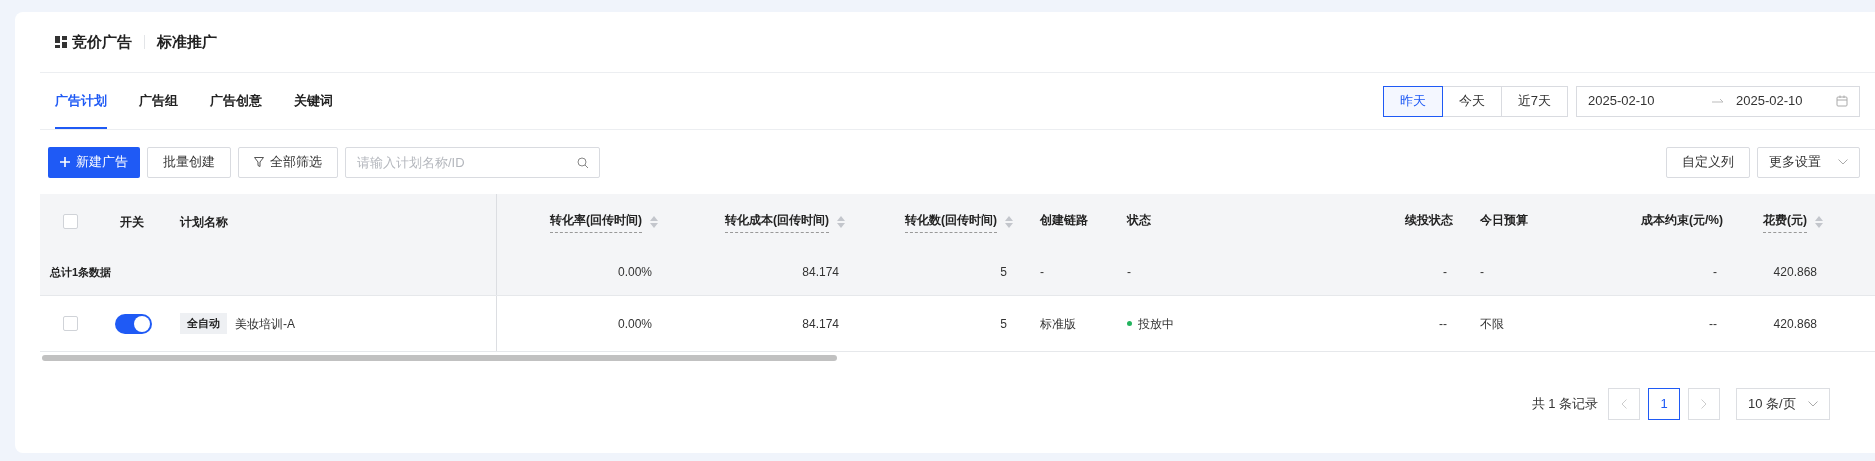 Image resolution: width=1875 pixels, height=461 pixels. Describe the element at coordinates (65, 162) in the screenshot. I see `plus-icon` at that location.